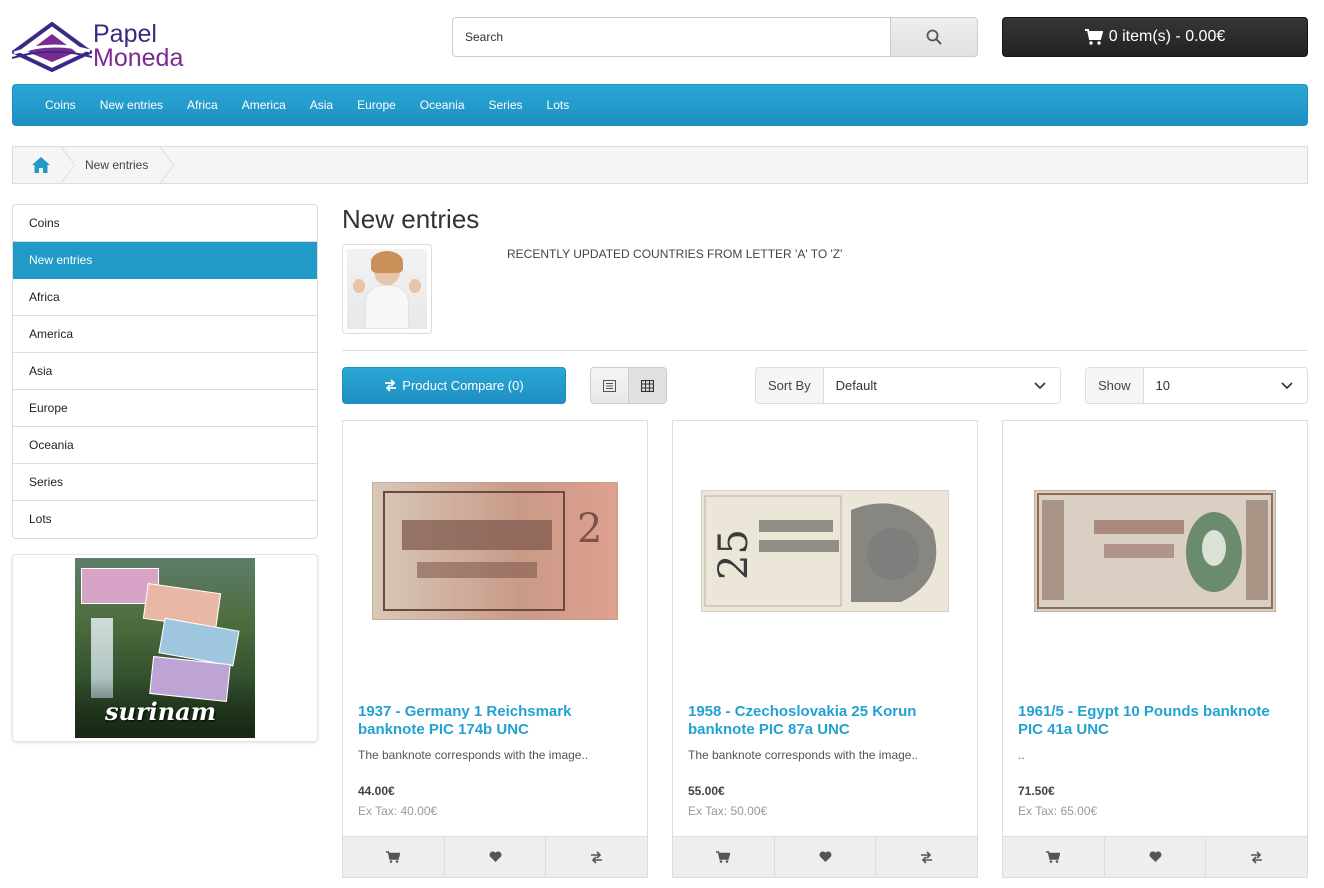 The height and width of the screenshot is (888, 1324). I want to click on menu-item-series: Series, so click(506, 105).